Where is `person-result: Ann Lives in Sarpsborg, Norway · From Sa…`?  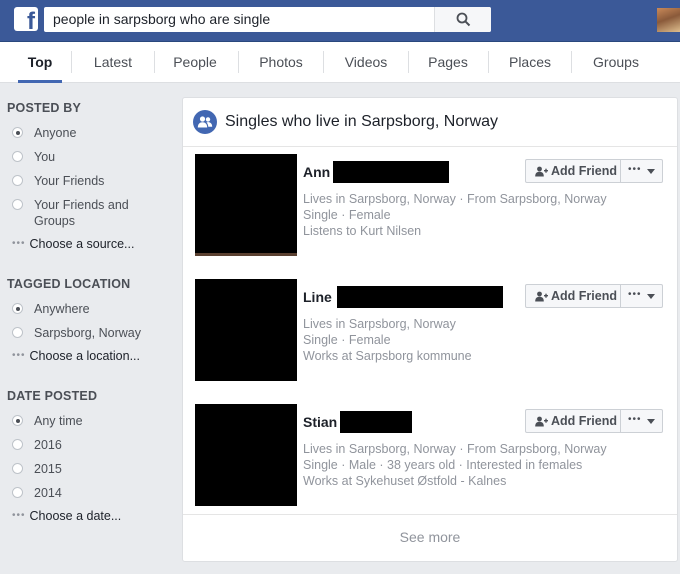 person-result: Ann Lives in Sarpsborg, Norway · From Sa… is located at coordinates (430, 209).